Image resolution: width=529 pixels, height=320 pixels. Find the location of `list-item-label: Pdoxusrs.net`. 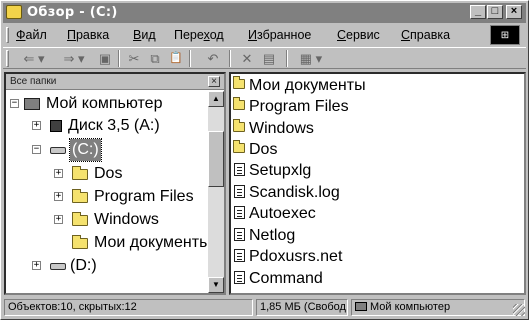

list-item-label: Pdoxusrs.net is located at coordinates (296, 256).